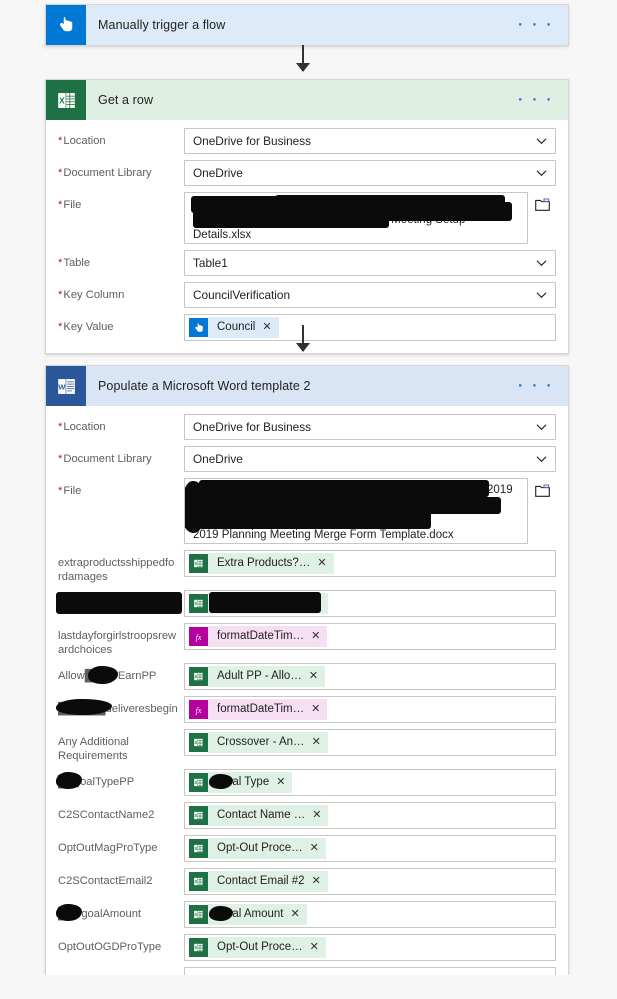 The height and width of the screenshot is (999, 617). What do you see at coordinates (234, 327) in the screenshot?
I see `token-chip-council: Council ✕` at bounding box center [234, 327].